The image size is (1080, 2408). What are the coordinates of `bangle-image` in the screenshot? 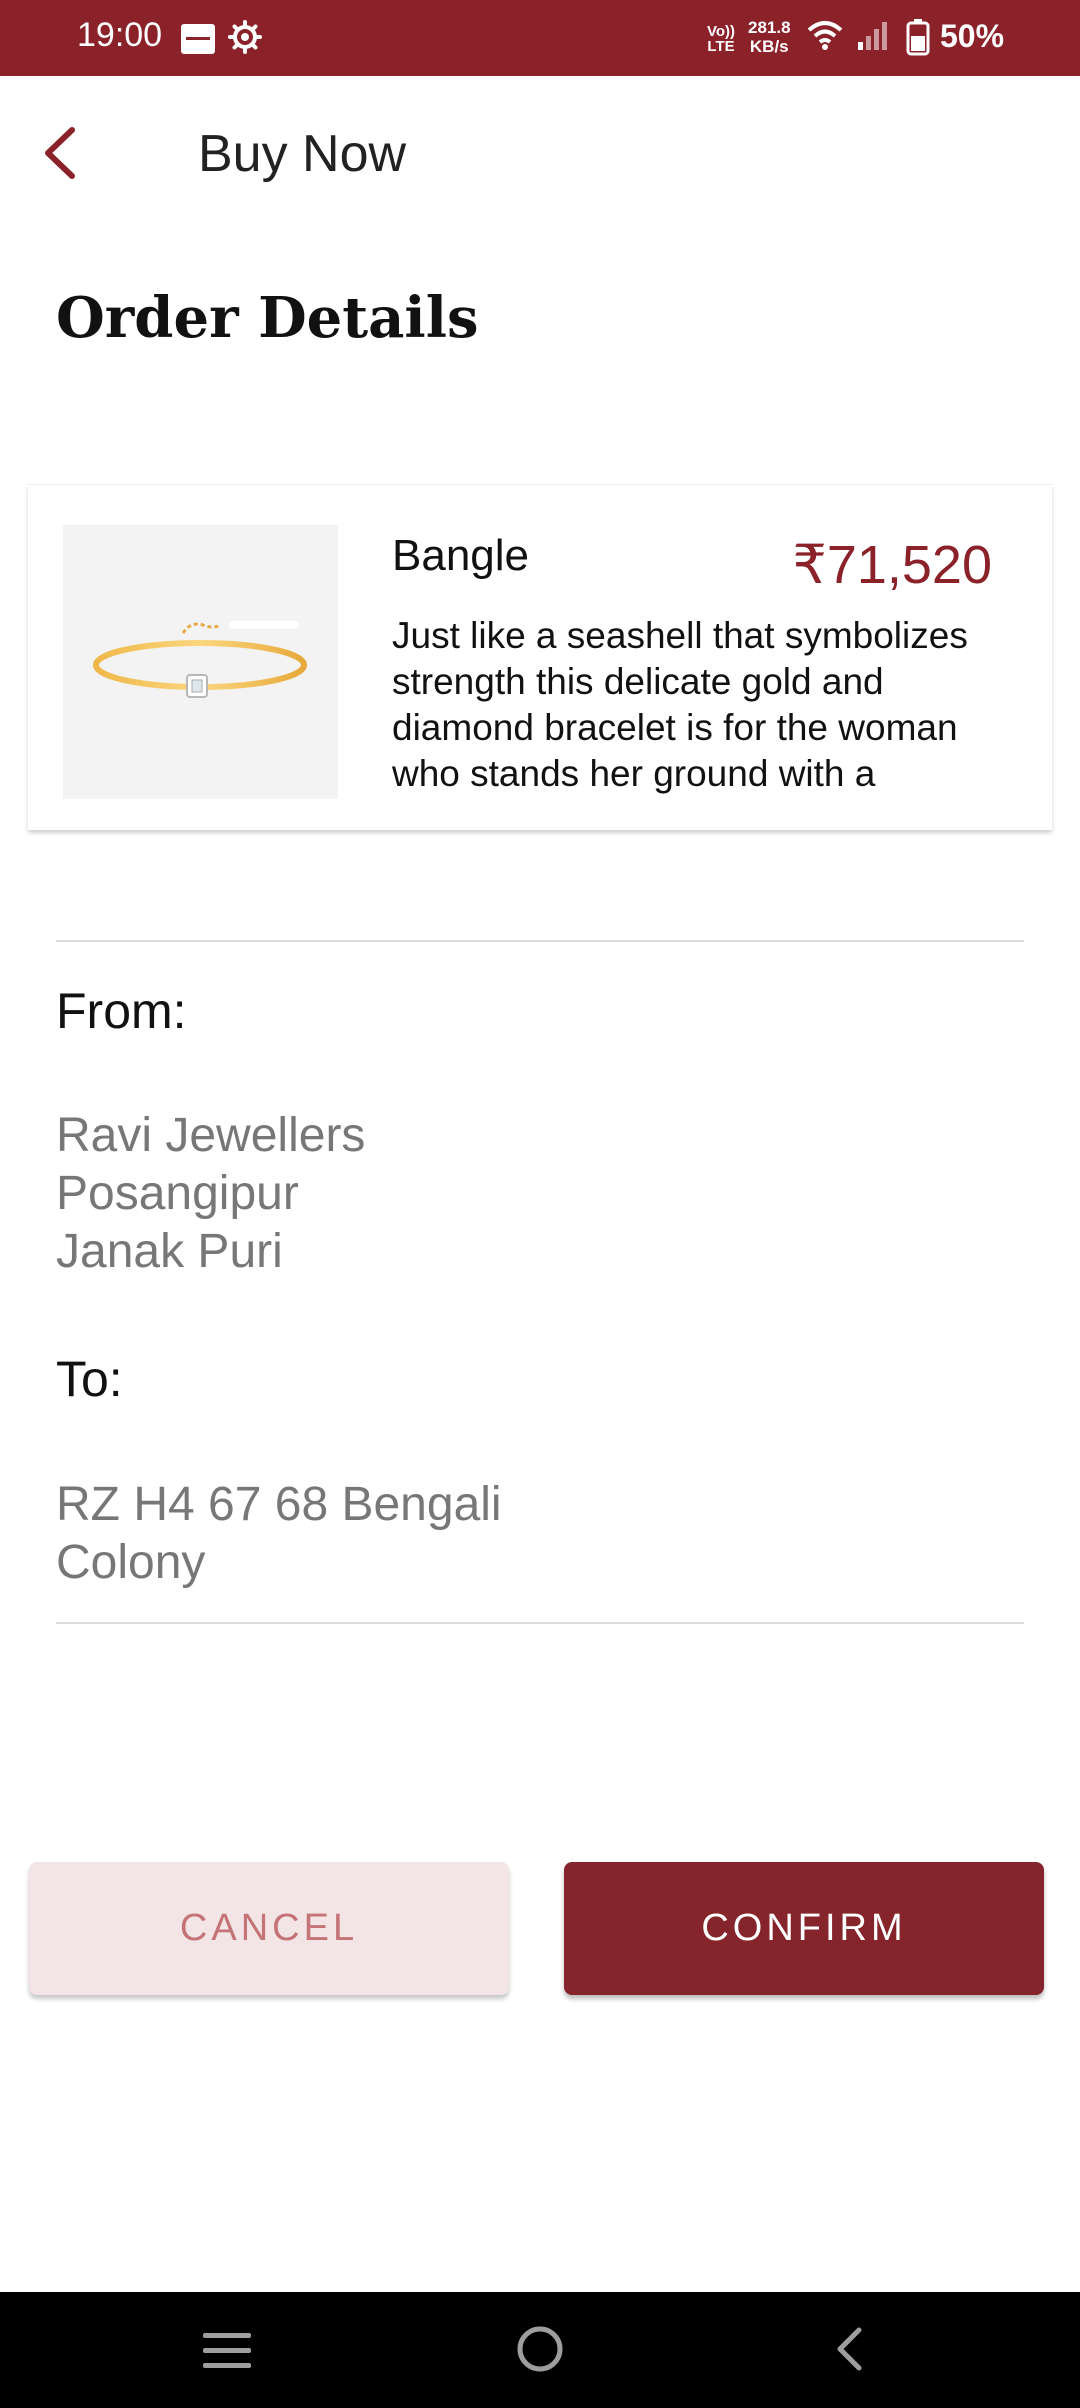 It's located at (200, 659).